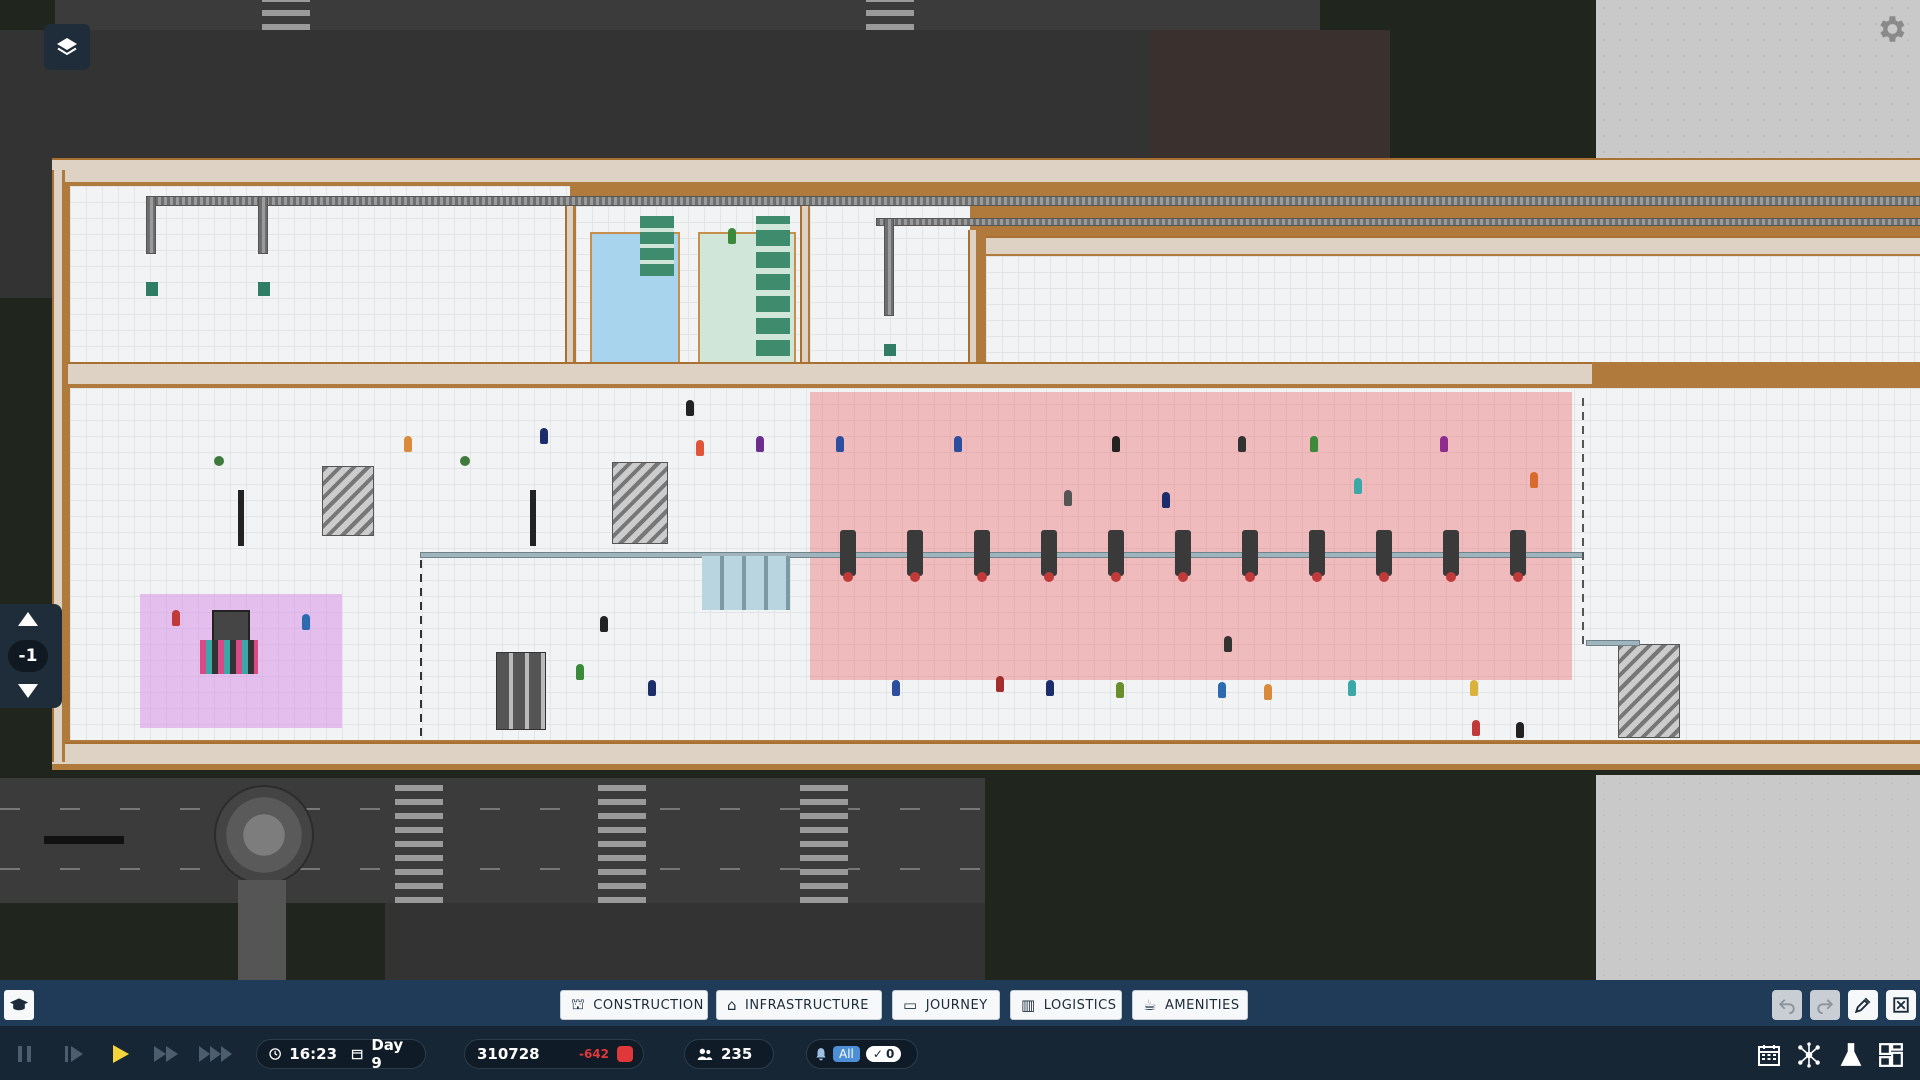  I want to click on filter-all-chip: All, so click(846, 1054).